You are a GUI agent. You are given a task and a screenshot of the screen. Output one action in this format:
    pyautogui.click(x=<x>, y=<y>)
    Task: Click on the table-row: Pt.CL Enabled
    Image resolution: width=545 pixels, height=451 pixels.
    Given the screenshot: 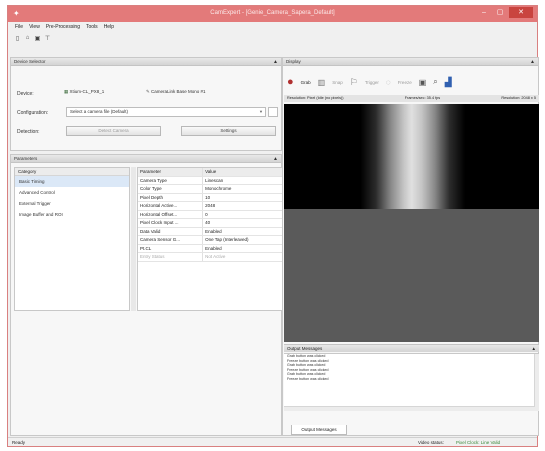 What is the action you would take?
    pyautogui.click(x=210, y=248)
    